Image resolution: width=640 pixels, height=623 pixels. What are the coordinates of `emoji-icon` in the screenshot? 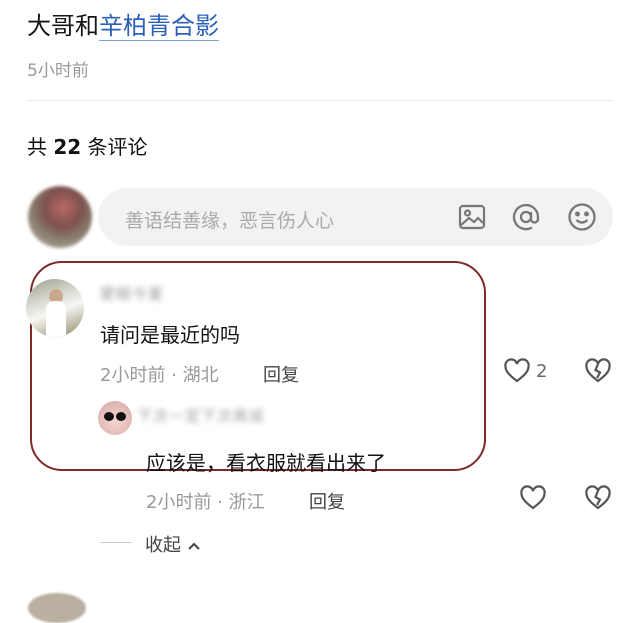 It's located at (582, 217).